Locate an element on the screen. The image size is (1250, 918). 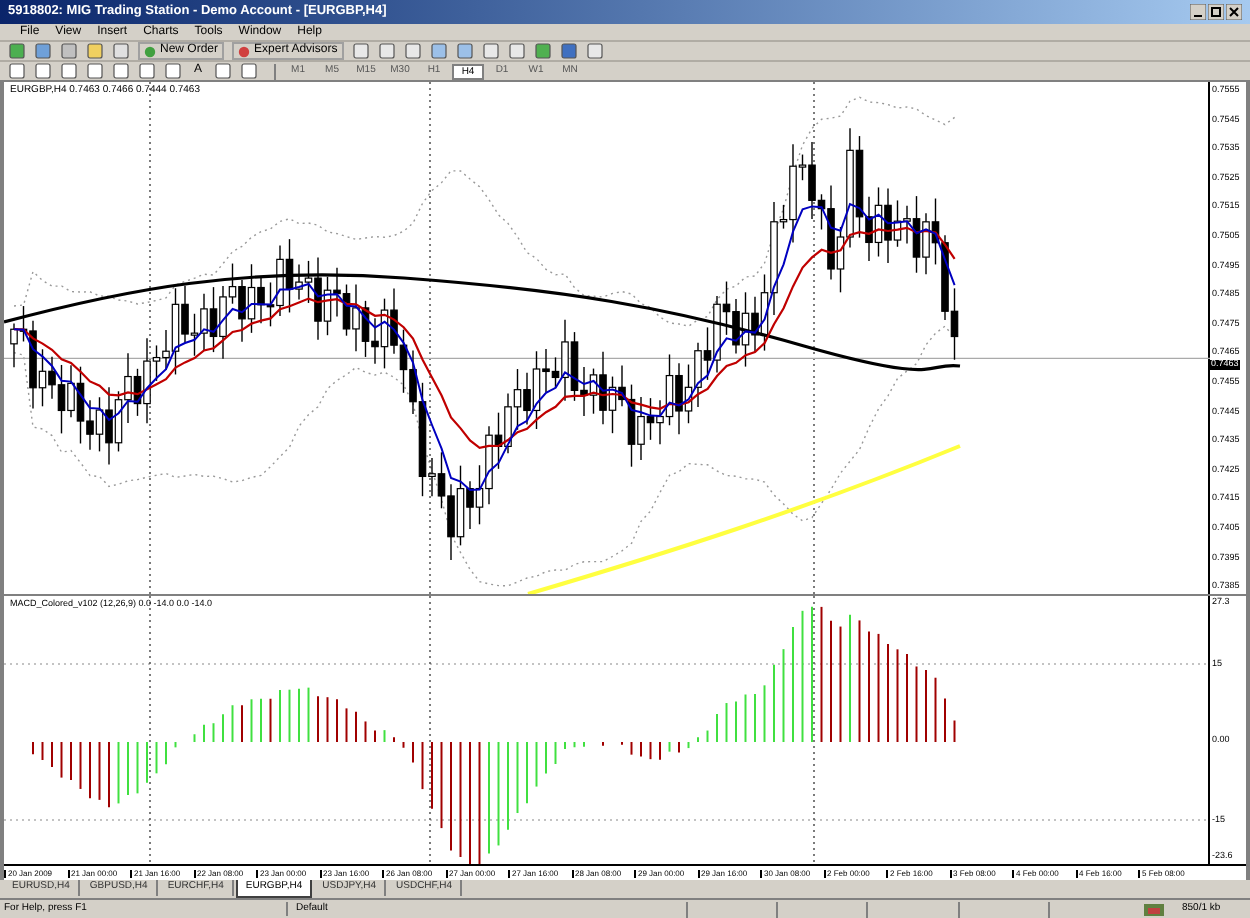
maximize-icon is located at coordinates (1216, 12).